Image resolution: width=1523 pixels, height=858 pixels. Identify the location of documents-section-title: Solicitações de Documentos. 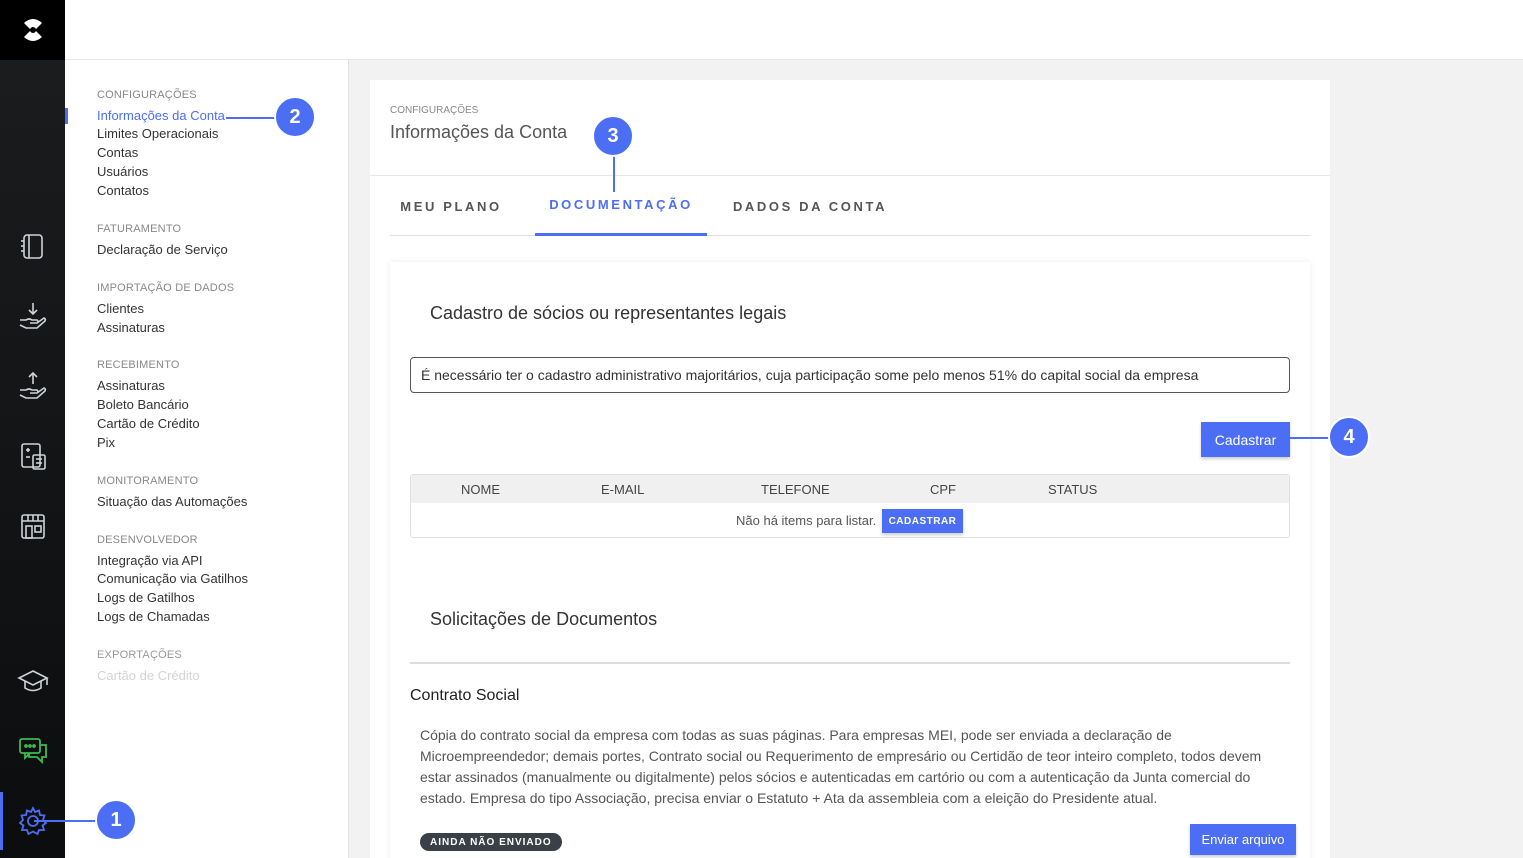
(544, 619).